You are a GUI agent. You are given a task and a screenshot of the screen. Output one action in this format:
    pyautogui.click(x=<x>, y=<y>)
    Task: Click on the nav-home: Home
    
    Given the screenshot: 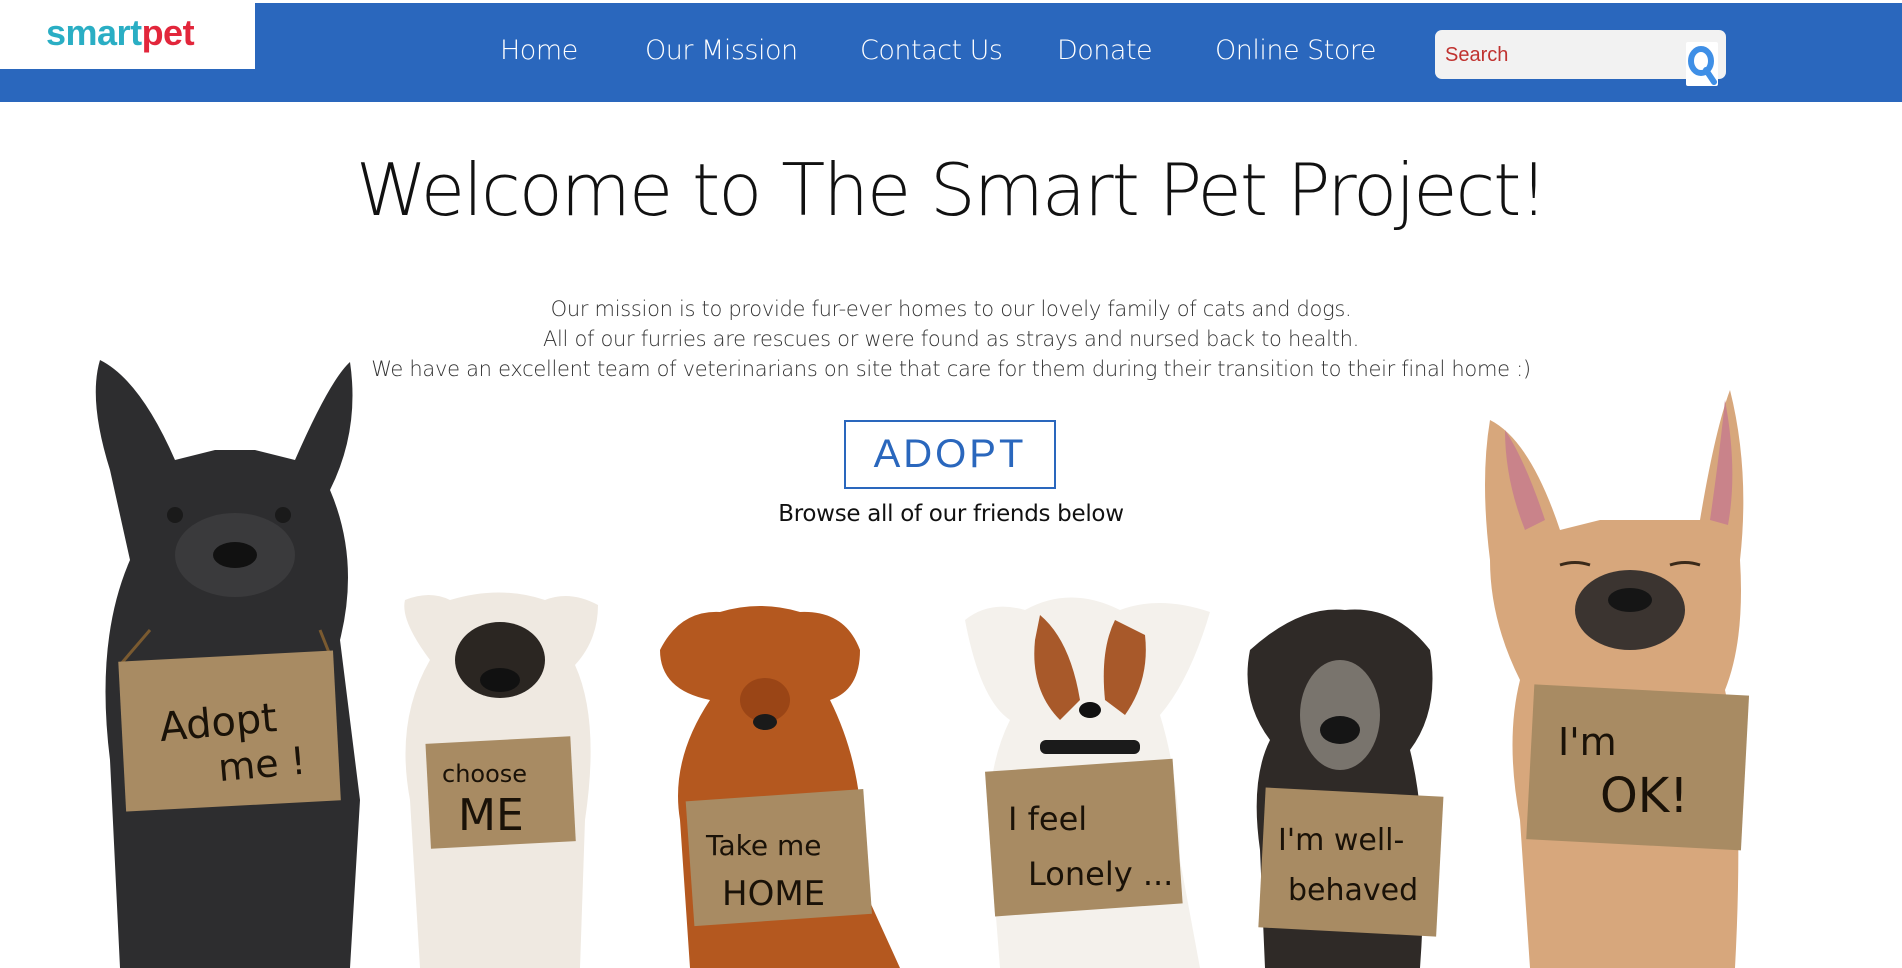 What is the action you would take?
    pyautogui.click(x=539, y=51)
    